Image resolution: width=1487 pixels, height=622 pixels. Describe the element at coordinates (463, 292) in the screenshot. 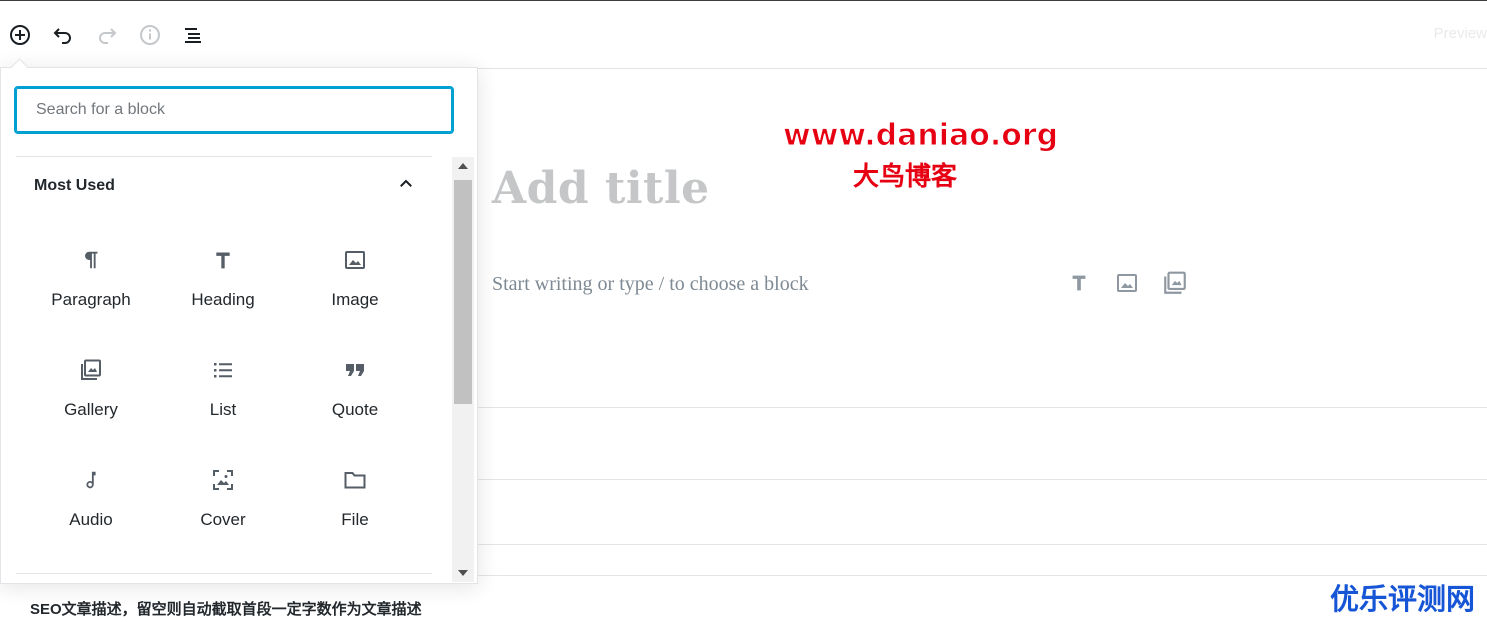

I see `scrollbar-thumb` at that location.